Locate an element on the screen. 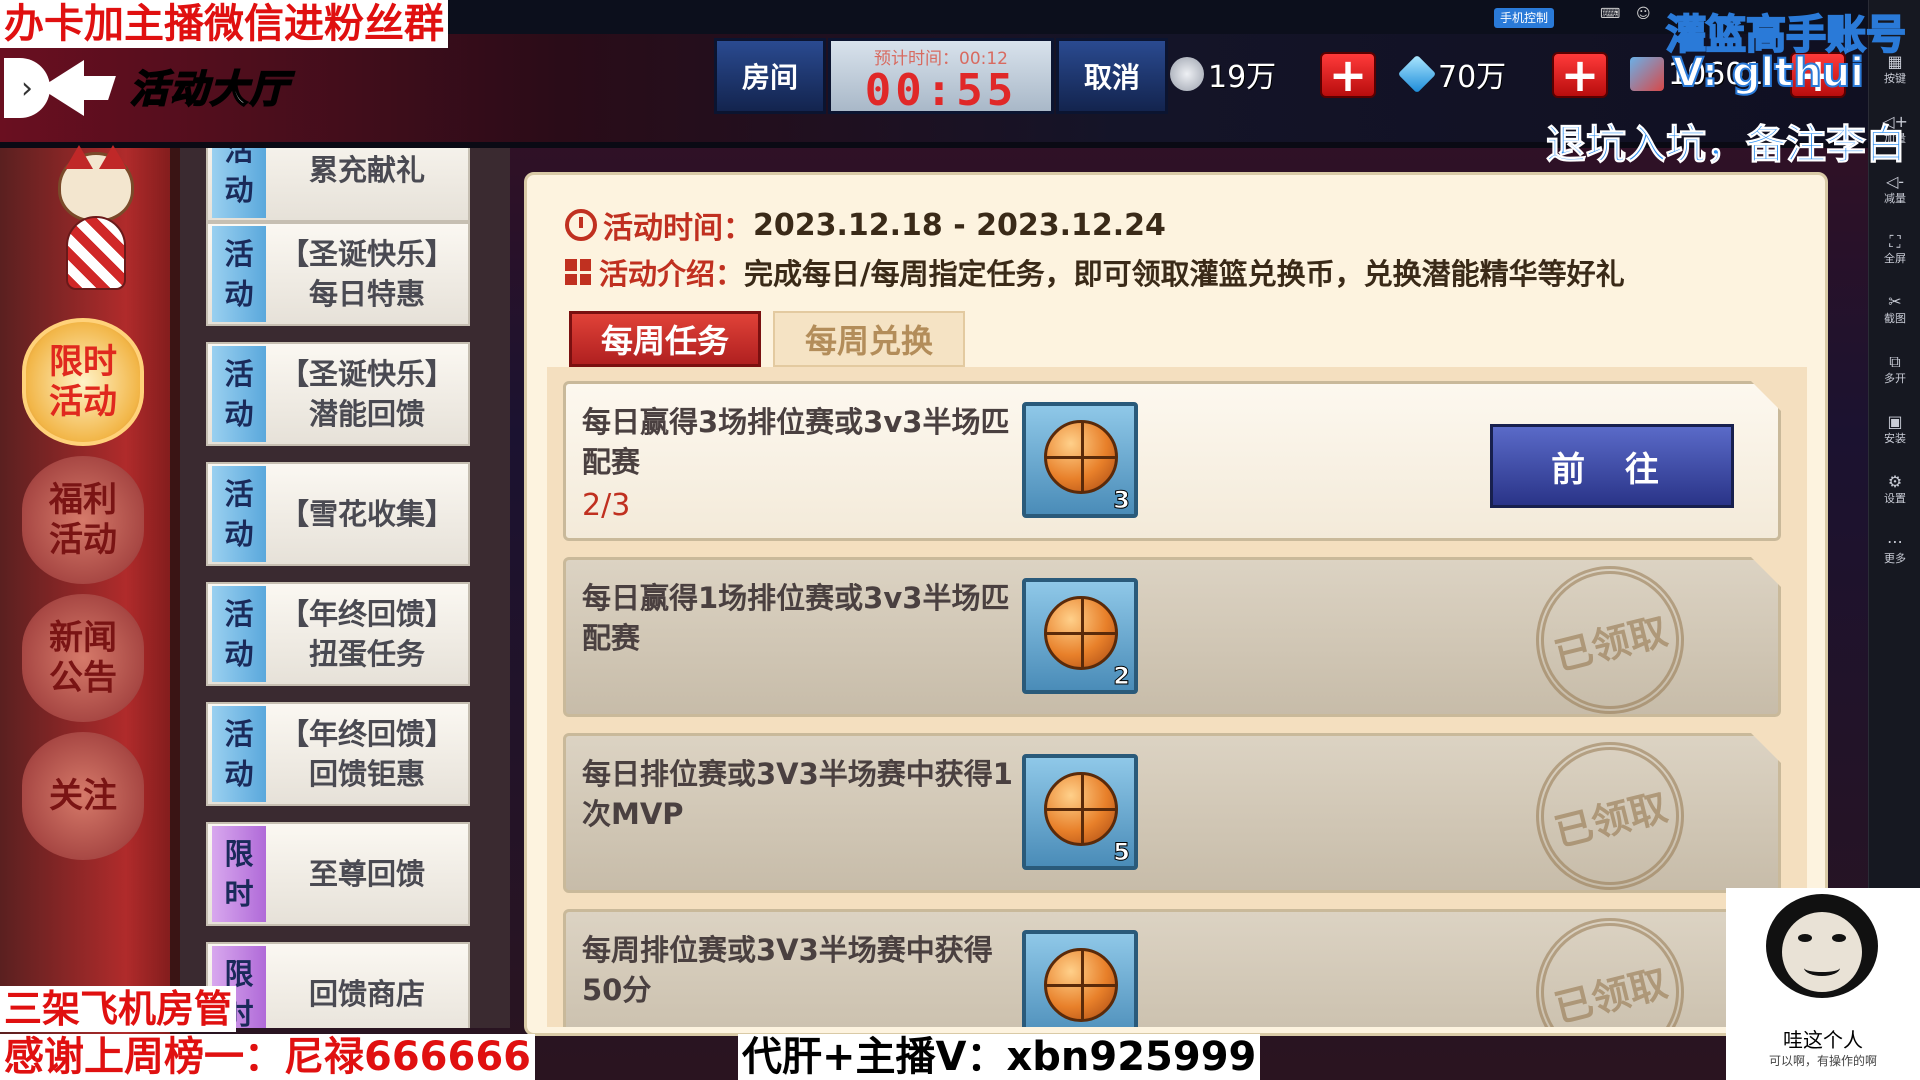  nav-label: 关注 is located at coordinates (83, 796).